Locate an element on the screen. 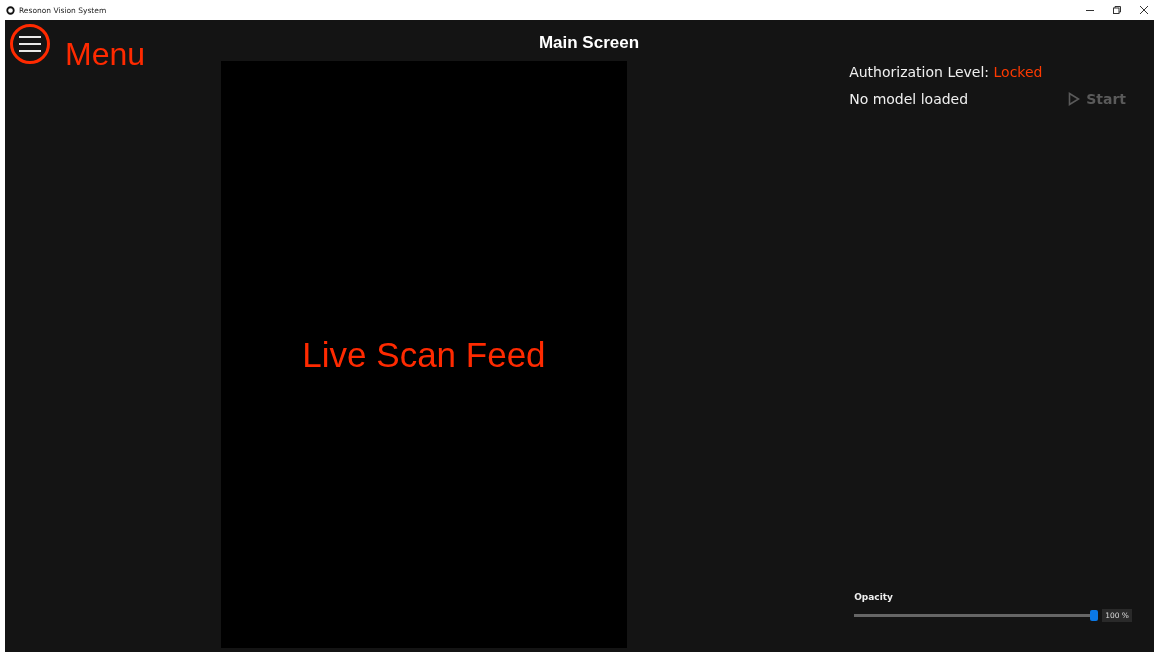 The image size is (1154, 652). restore-icon is located at coordinates (1117, 10).